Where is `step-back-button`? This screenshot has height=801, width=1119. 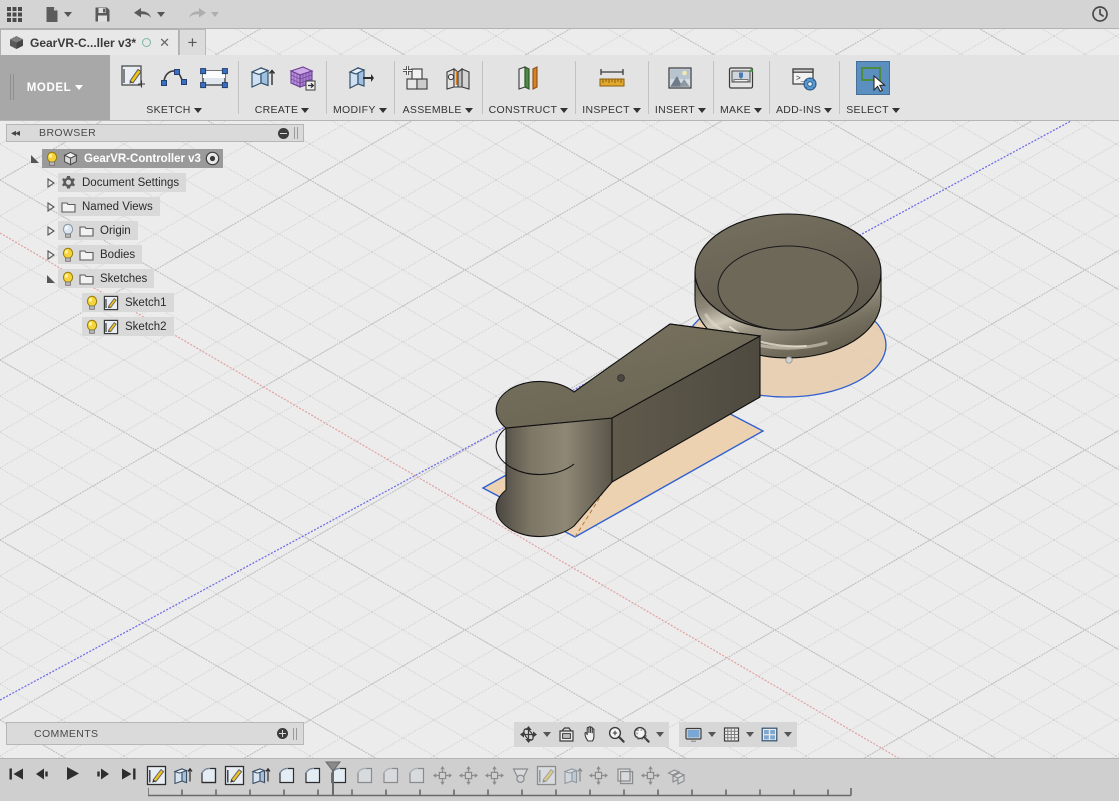 step-back-button is located at coordinates (44, 774).